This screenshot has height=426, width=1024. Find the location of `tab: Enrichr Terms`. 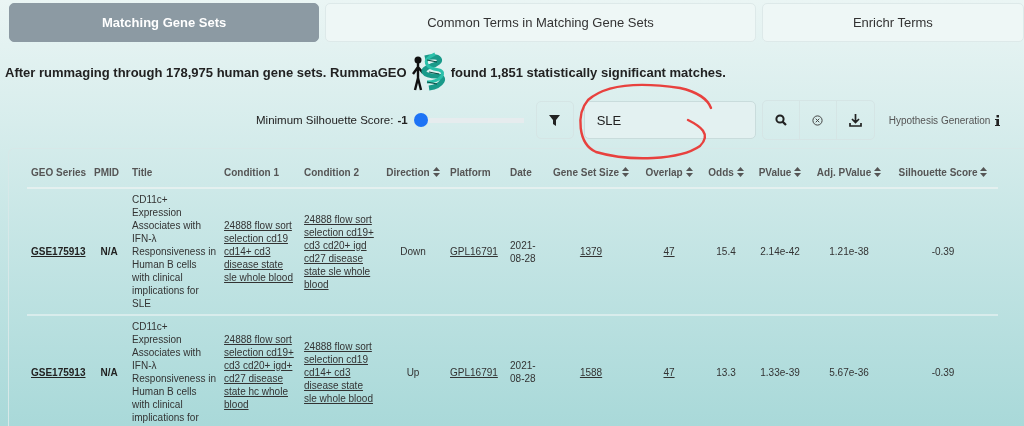

tab: Enrichr Terms is located at coordinates (892, 22).